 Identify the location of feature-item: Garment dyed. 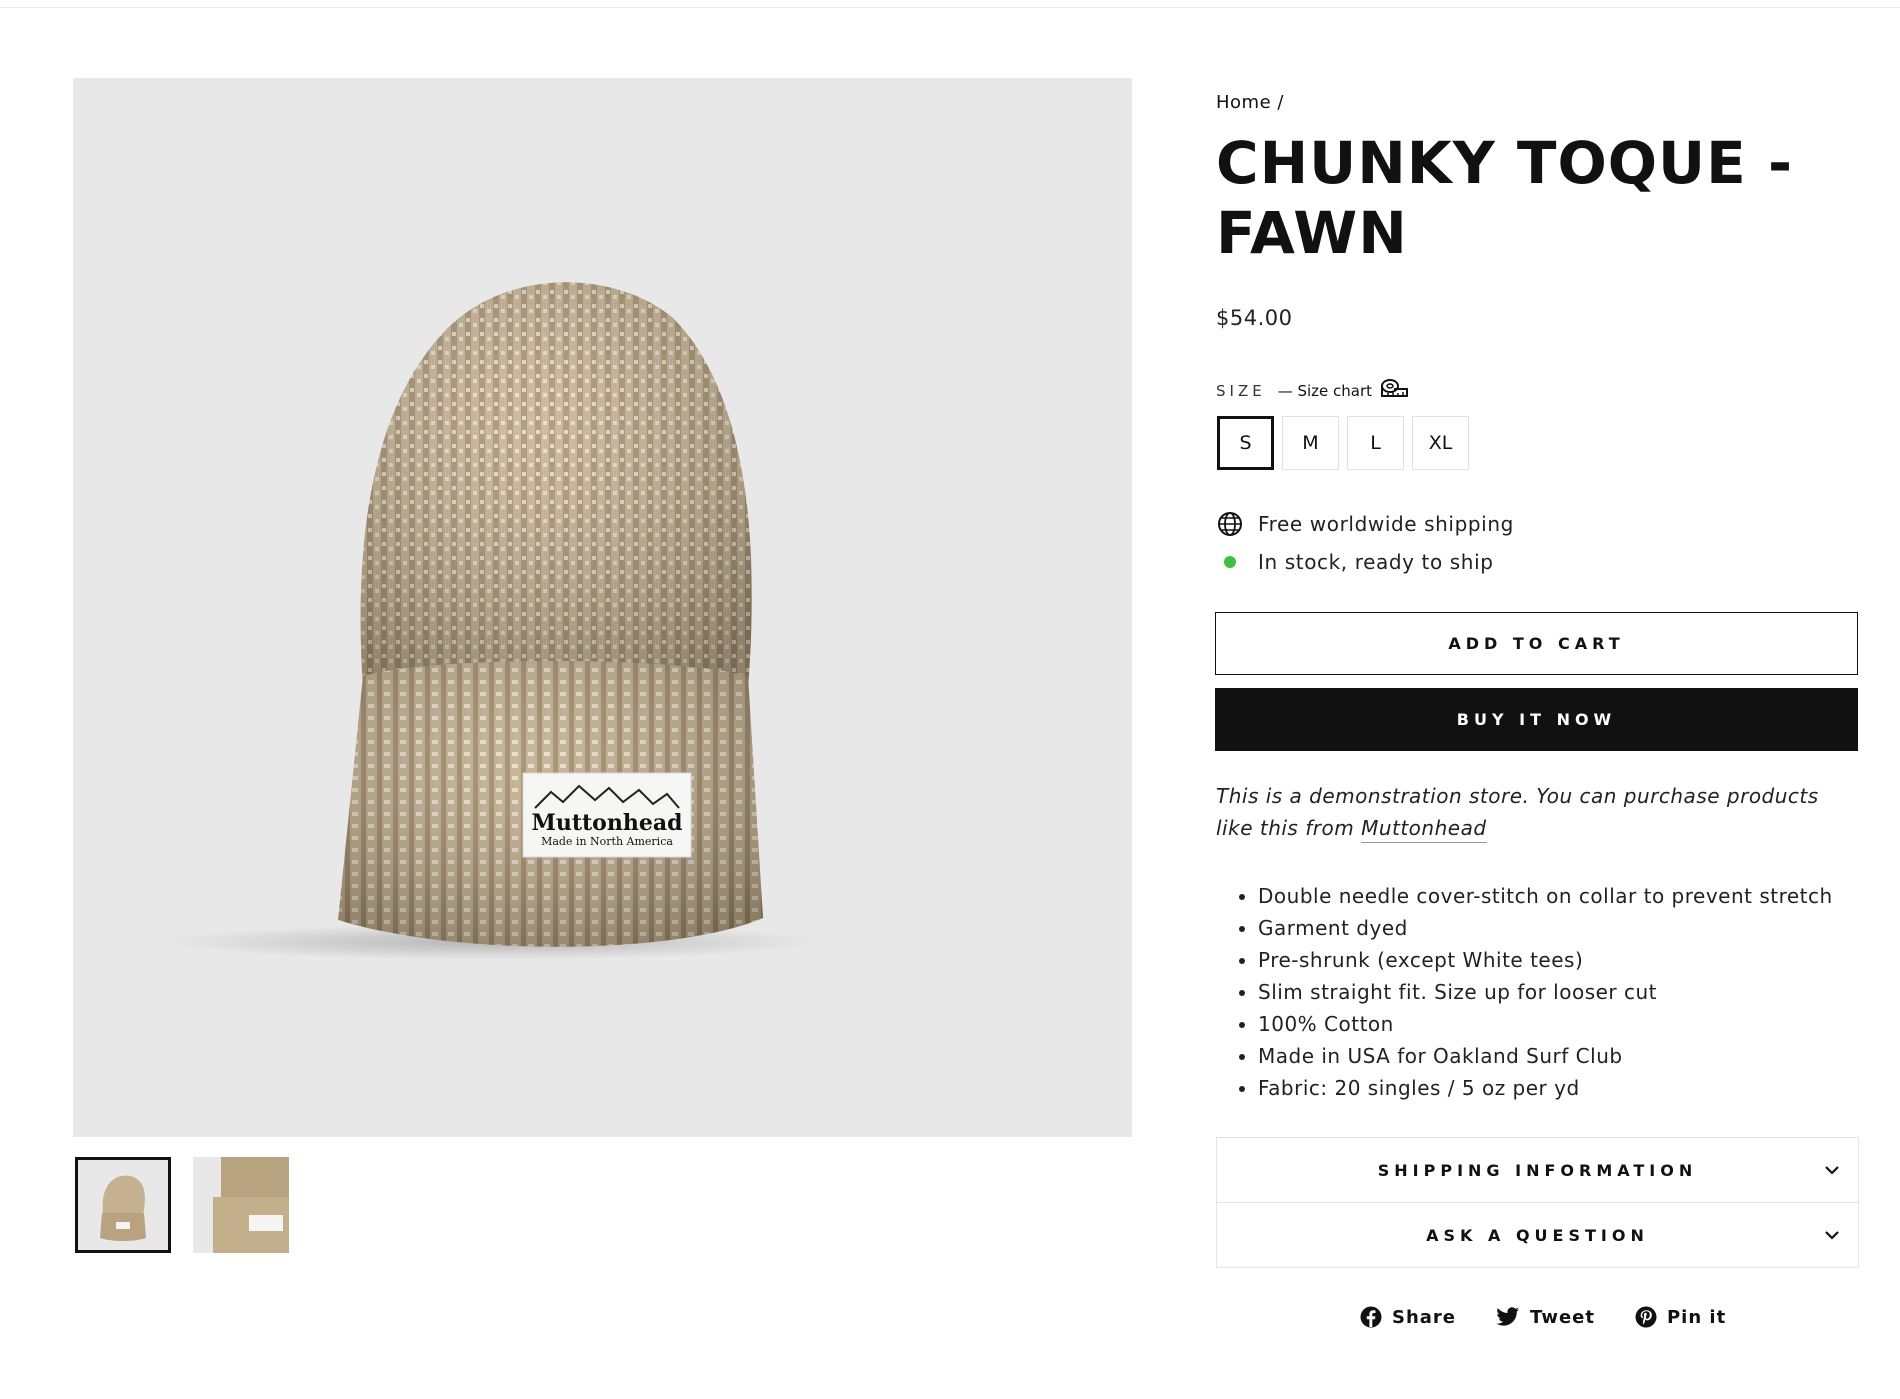
(1558, 928).